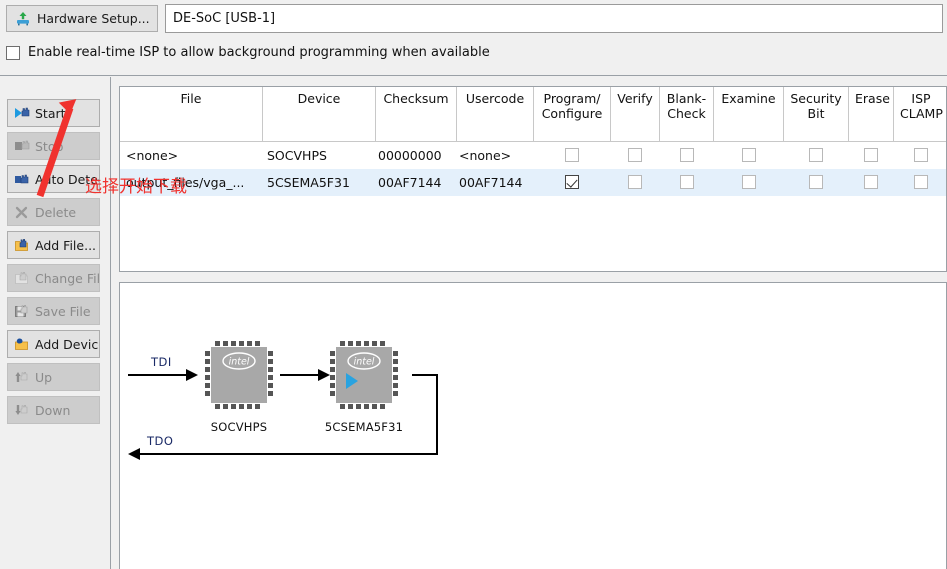 This screenshot has height=569, width=947. What do you see at coordinates (110, 323) in the screenshot?
I see `sidebar-divider` at bounding box center [110, 323].